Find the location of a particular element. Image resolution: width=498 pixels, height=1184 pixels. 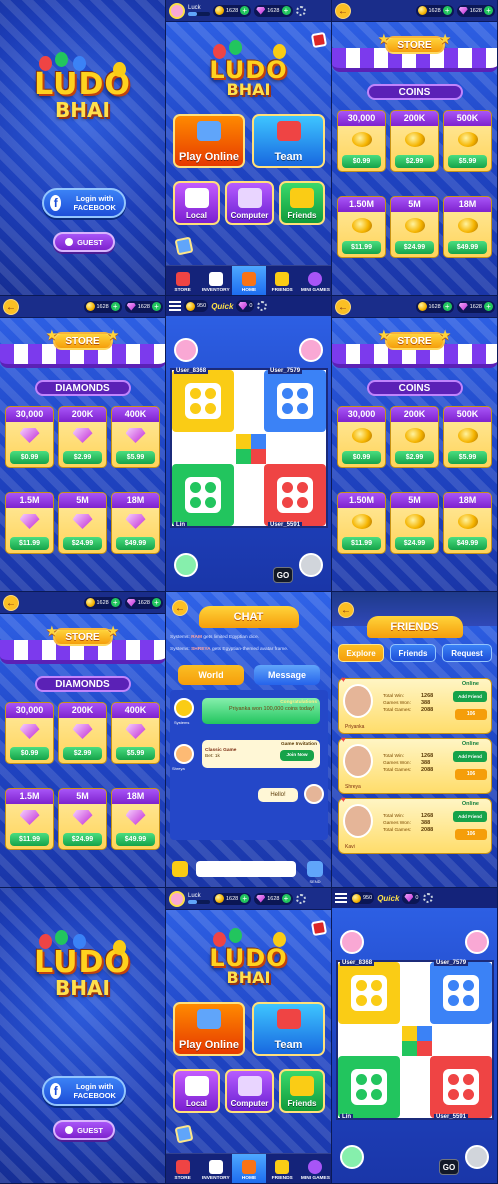

tab-world: World is located at coordinates (211, 675).